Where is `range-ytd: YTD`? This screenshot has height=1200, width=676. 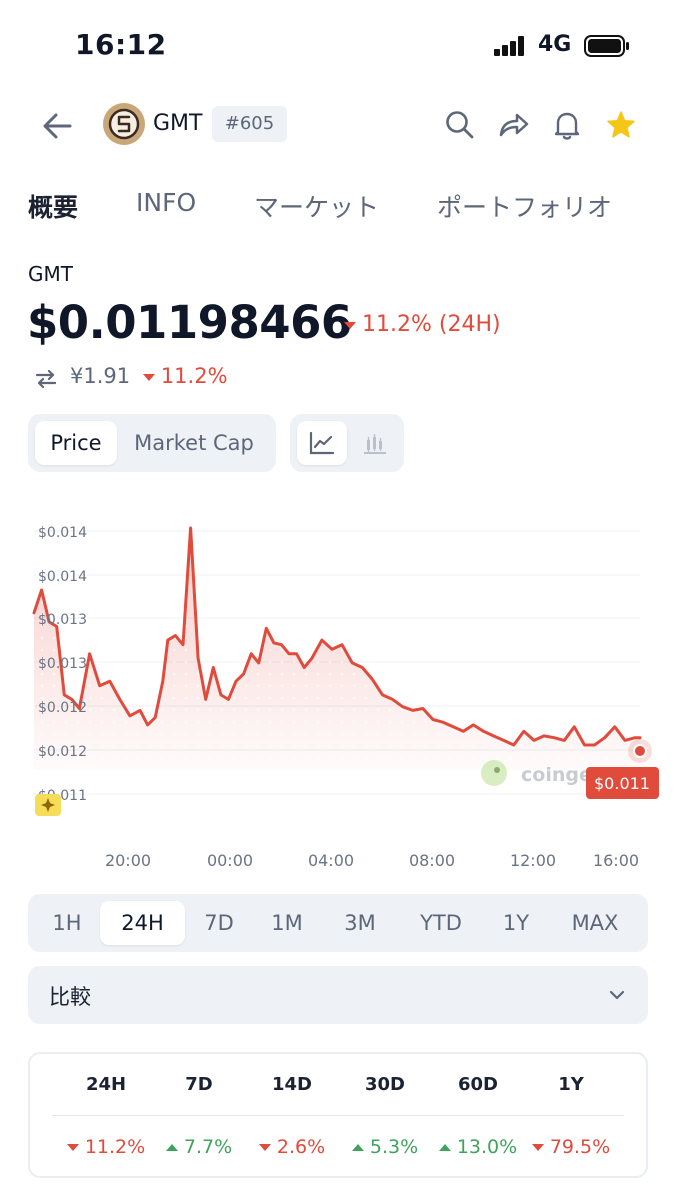 range-ytd: YTD is located at coordinates (441, 923).